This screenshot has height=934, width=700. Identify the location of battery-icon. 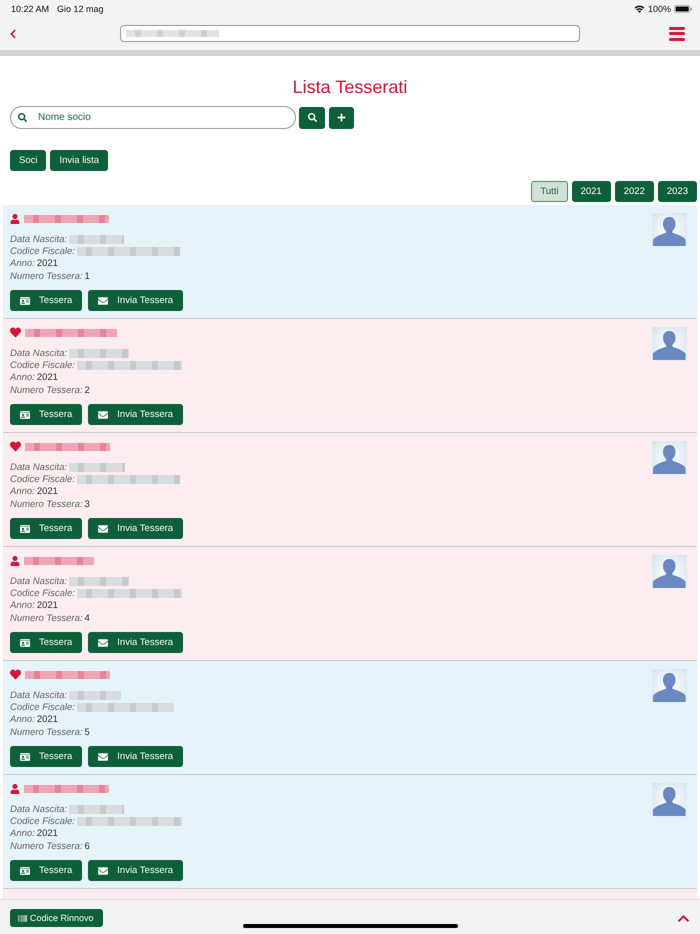
(683, 8).